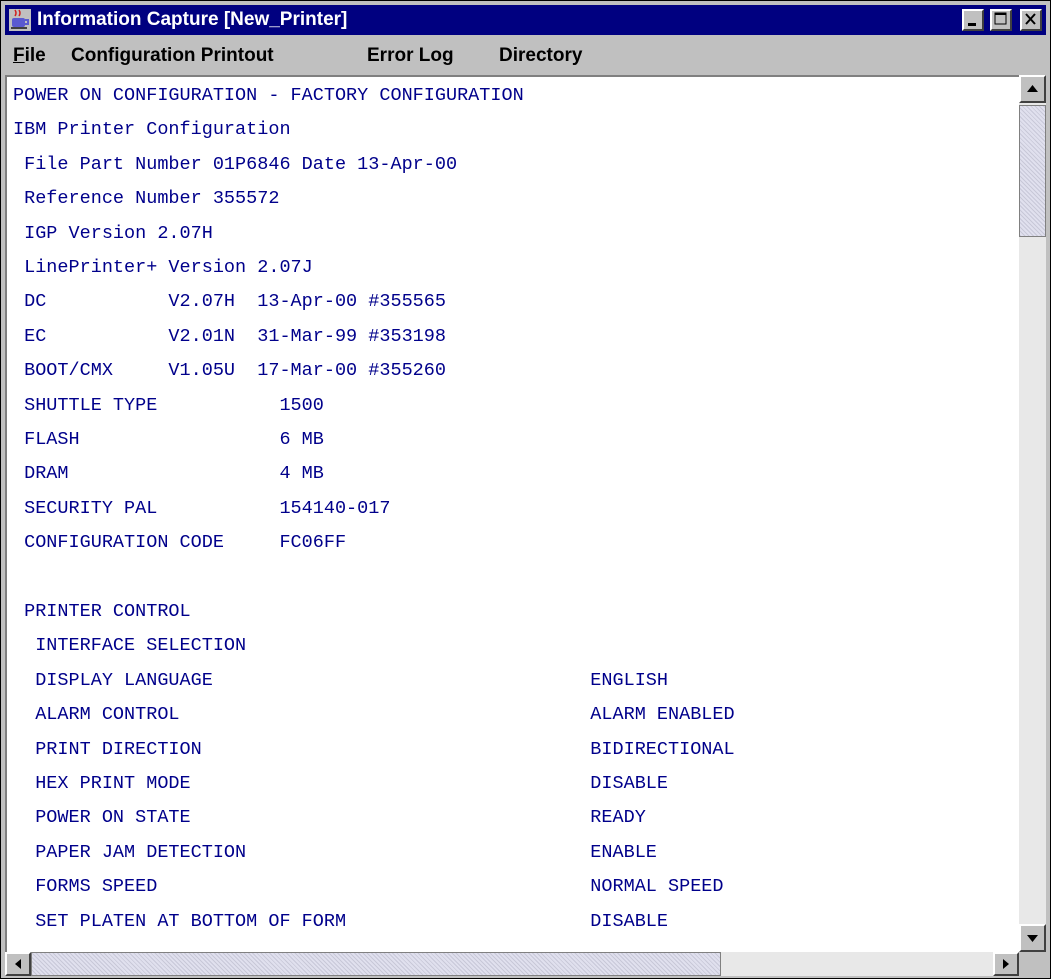 The image size is (1051, 979). Describe the element at coordinates (168, 405) in the screenshot. I see `config-line: SHUTTLE TYPE 1500` at that location.